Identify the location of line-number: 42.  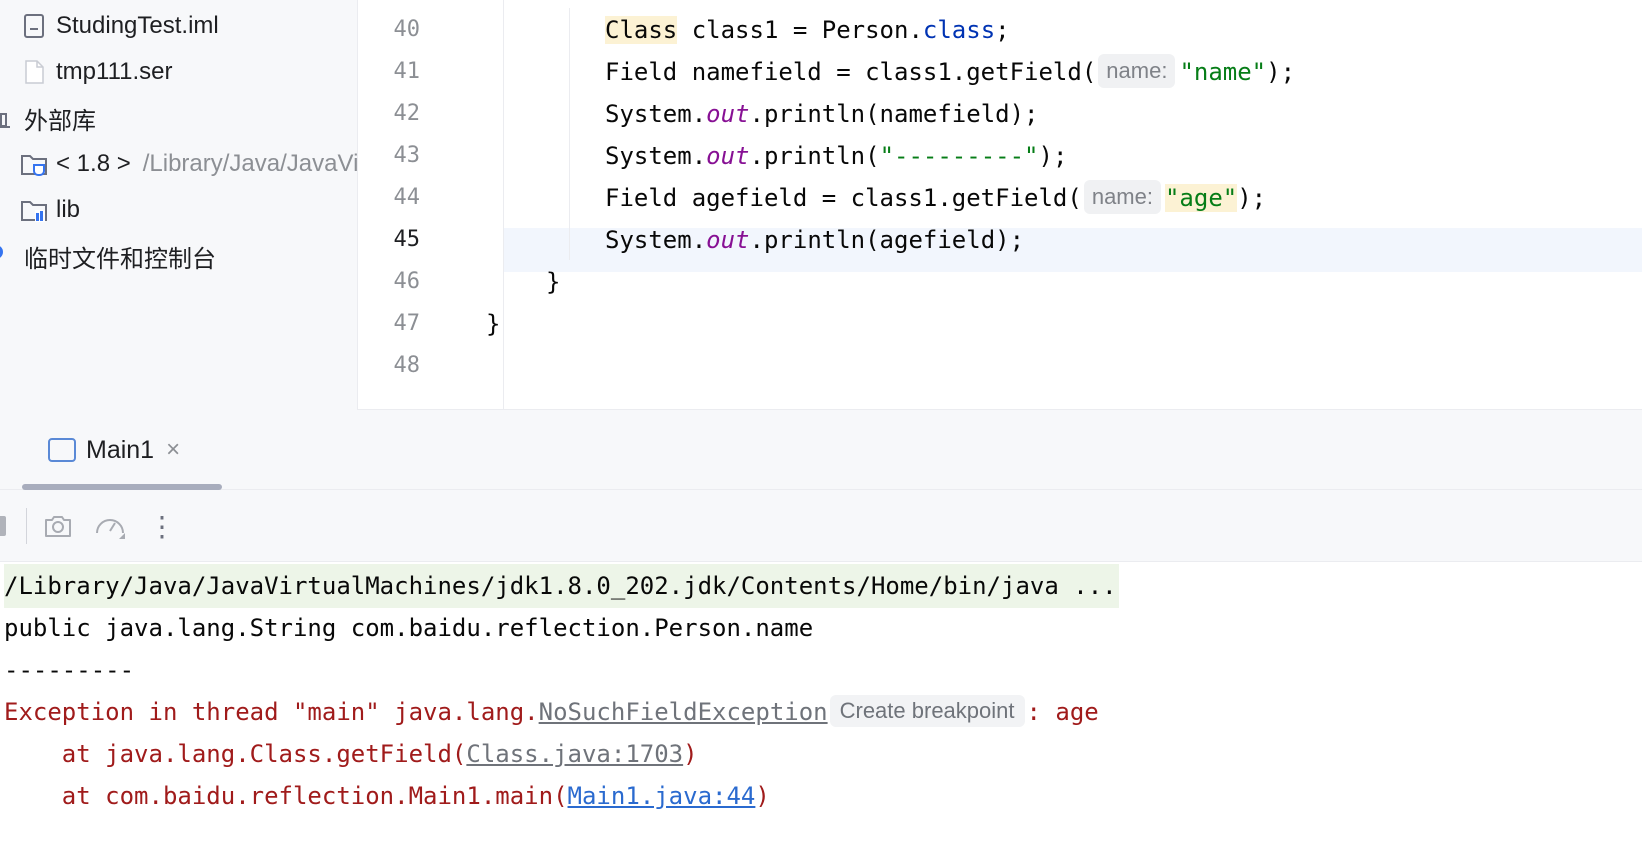
(407, 113).